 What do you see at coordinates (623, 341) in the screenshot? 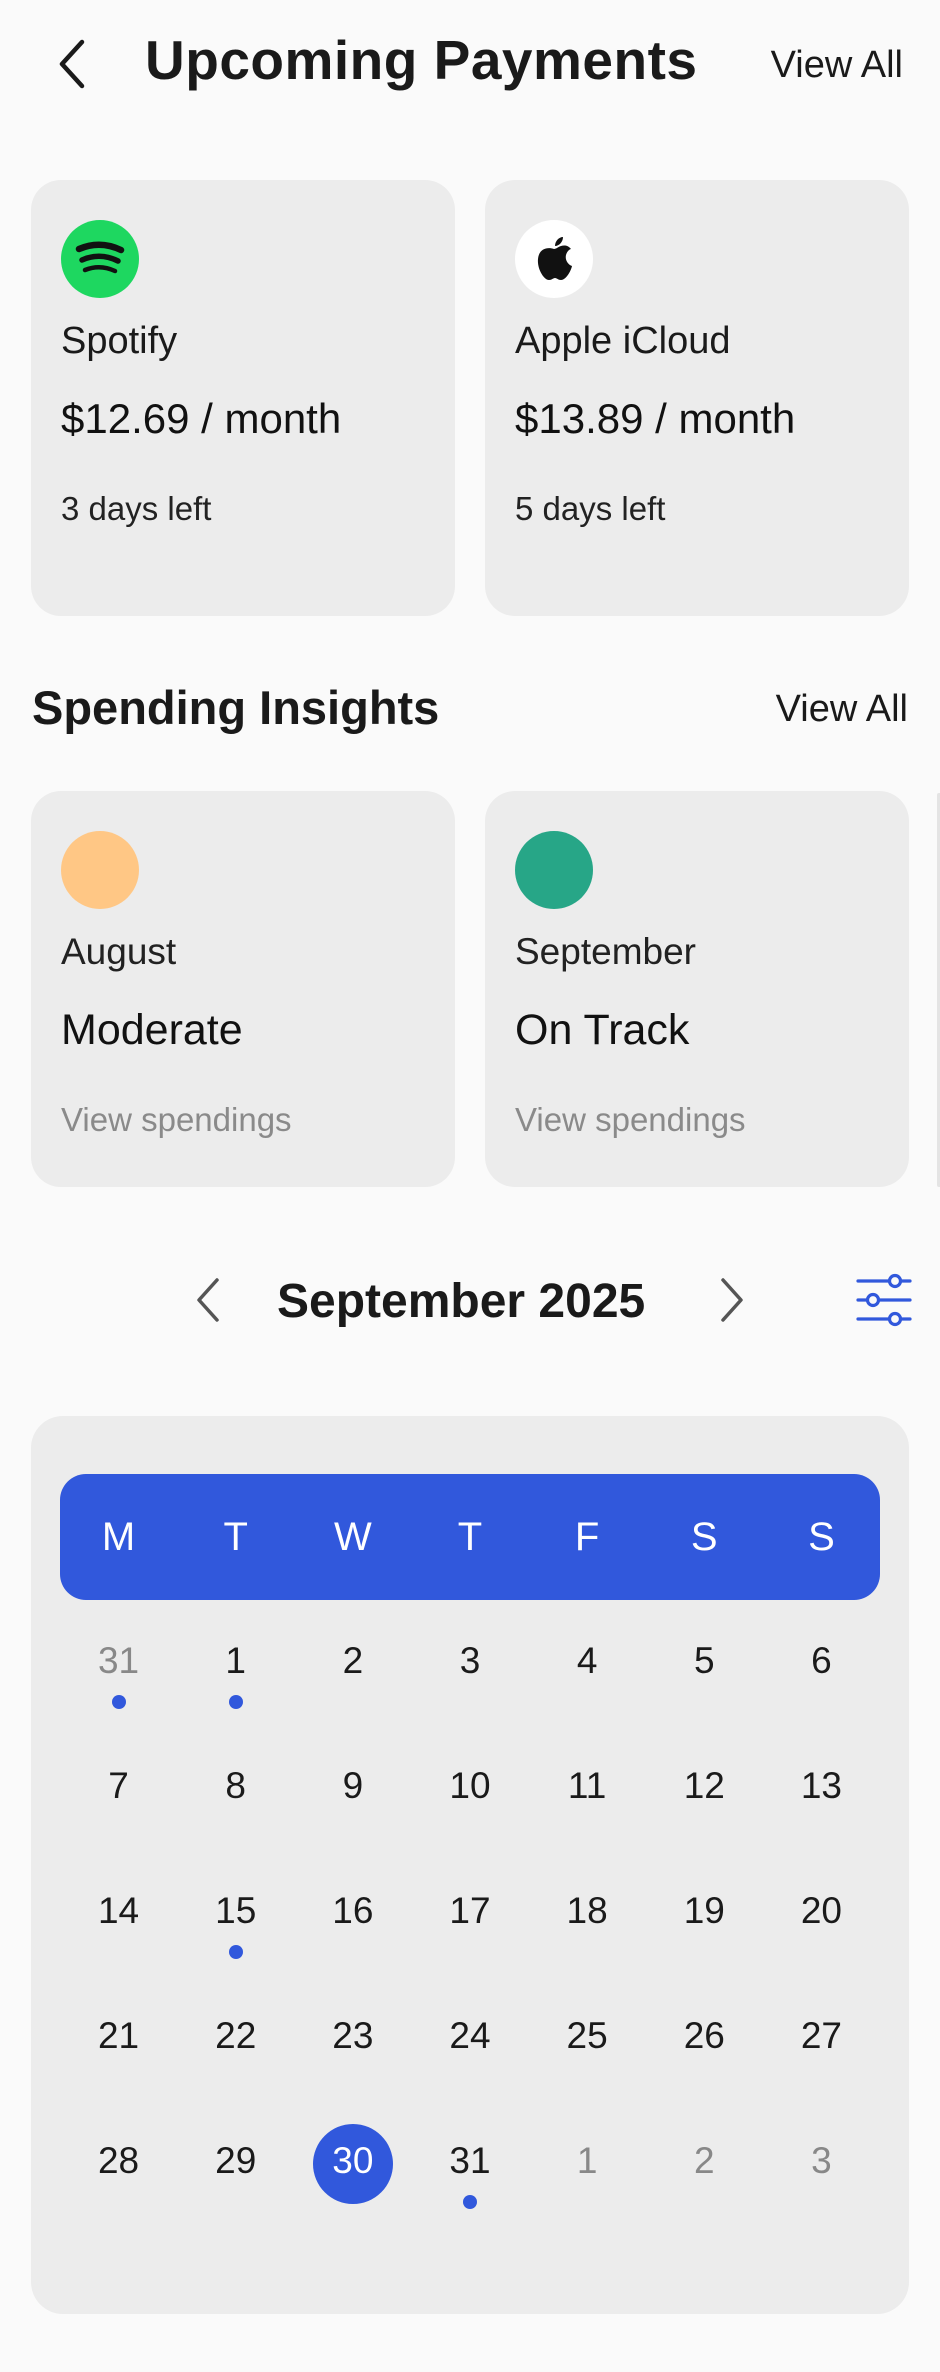
I see `payment-name: Apple iCloud` at bounding box center [623, 341].